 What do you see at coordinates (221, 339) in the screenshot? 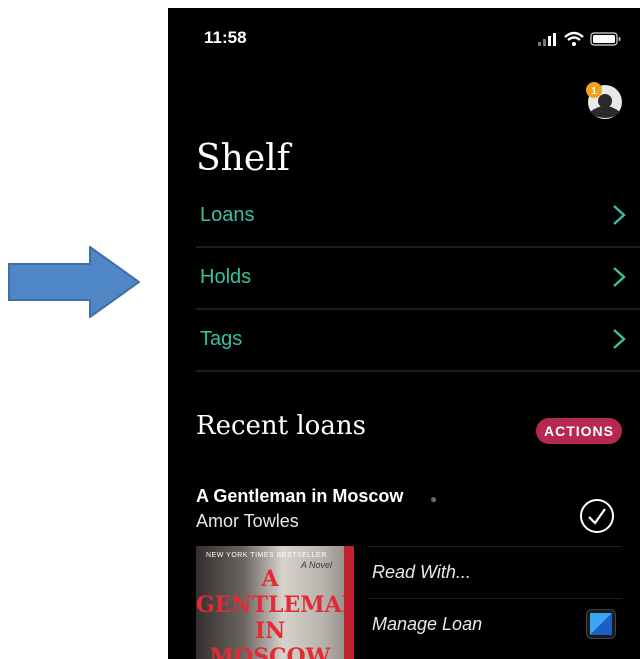
I see `nav-item-label: Tags` at bounding box center [221, 339].